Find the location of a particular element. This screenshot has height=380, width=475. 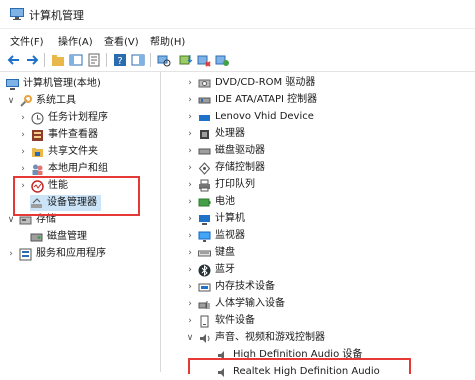

device-category-processor: › 处理器 is located at coordinates (215, 134).